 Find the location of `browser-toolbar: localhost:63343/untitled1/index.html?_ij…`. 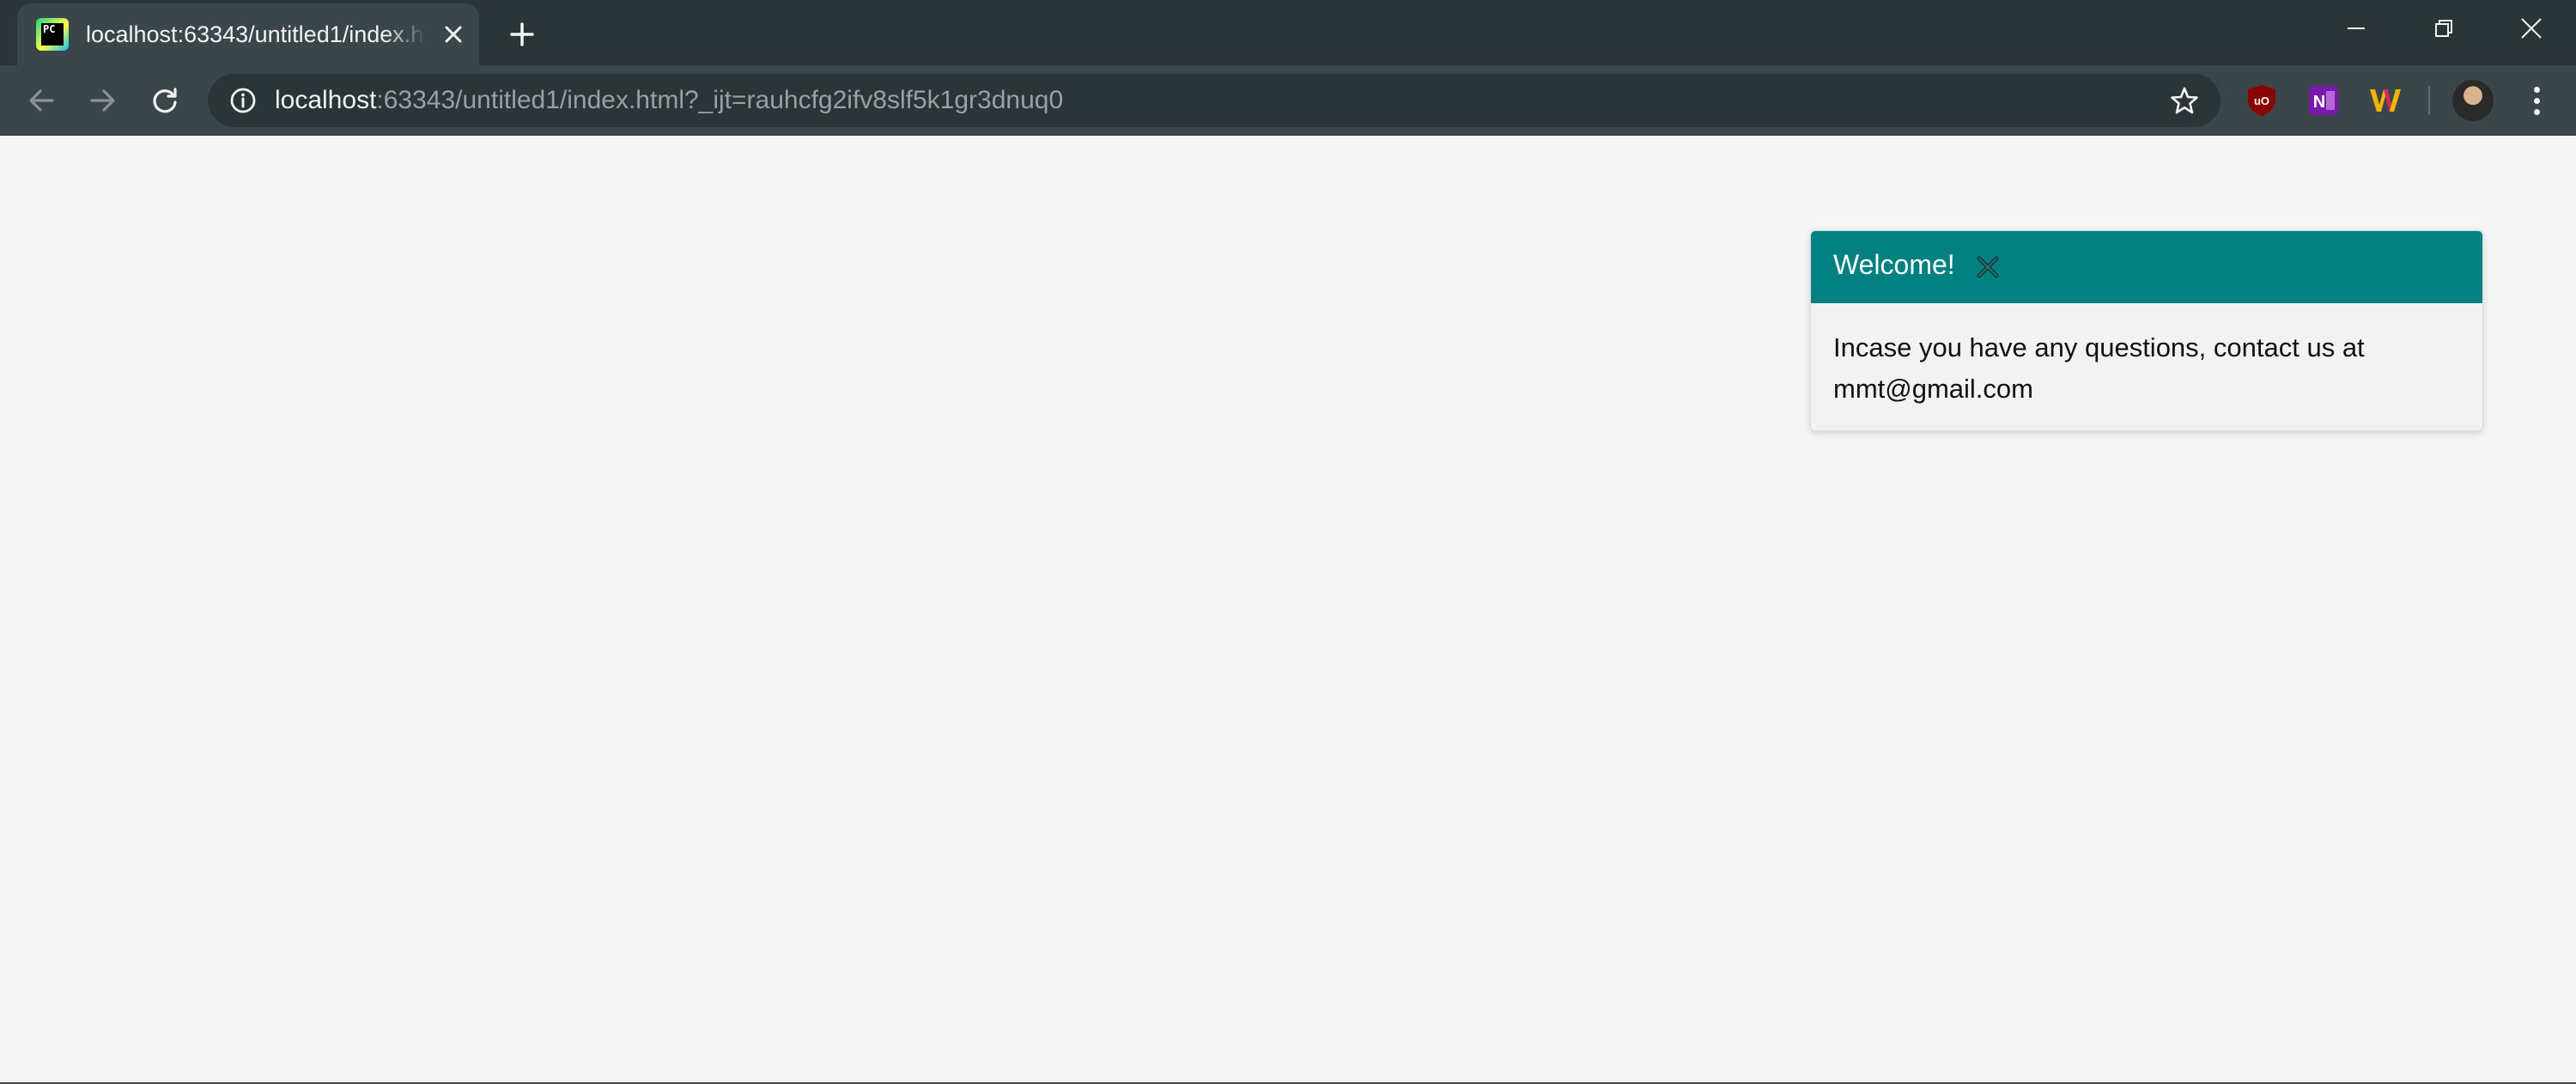

browser-toolbar: localhost:63343/untitled1/index.html?_ij… is located at coordinates (1288, 101).